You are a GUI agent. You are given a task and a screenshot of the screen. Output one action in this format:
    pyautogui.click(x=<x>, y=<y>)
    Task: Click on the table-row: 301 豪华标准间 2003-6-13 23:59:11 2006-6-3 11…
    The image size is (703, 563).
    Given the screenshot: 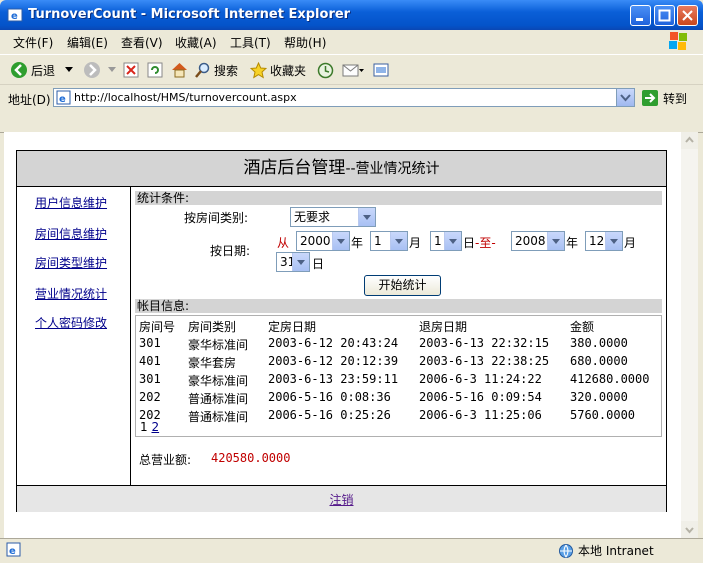 What is the action you would take?
    pyautogui.click(x=398, y=379)
    